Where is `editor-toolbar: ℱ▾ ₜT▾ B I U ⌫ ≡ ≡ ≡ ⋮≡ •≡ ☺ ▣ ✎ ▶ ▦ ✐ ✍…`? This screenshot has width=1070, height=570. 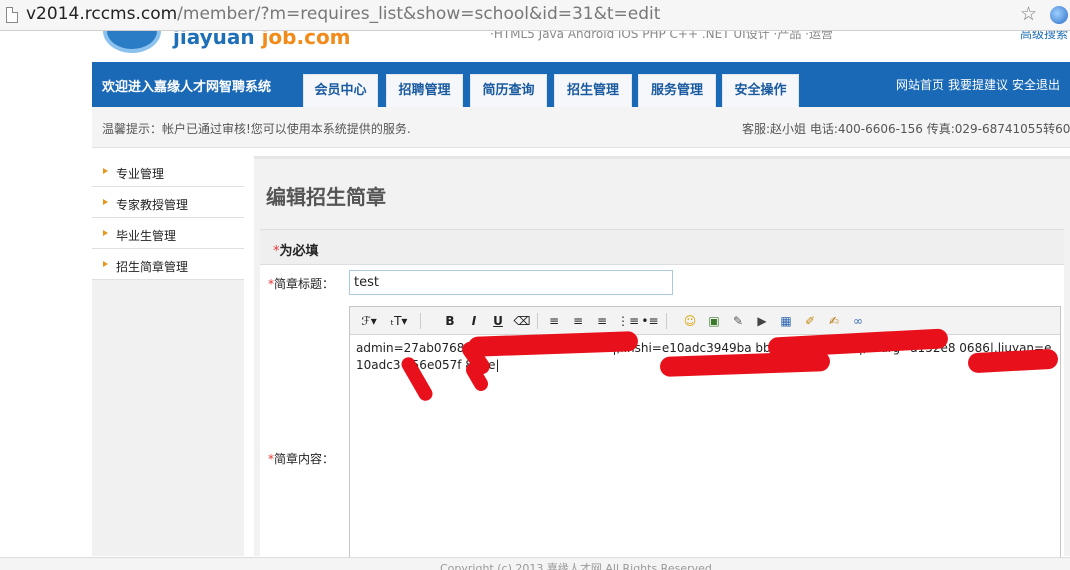
editor-toolbar: ℱ▾ ₜT▾ B I U ⌫ ≡ ≡ ≡ ⋮≡ •≡ ☺ ▣ ✎ ▶ ▦ ✐ ✍… is located at coordinates (705, 321).